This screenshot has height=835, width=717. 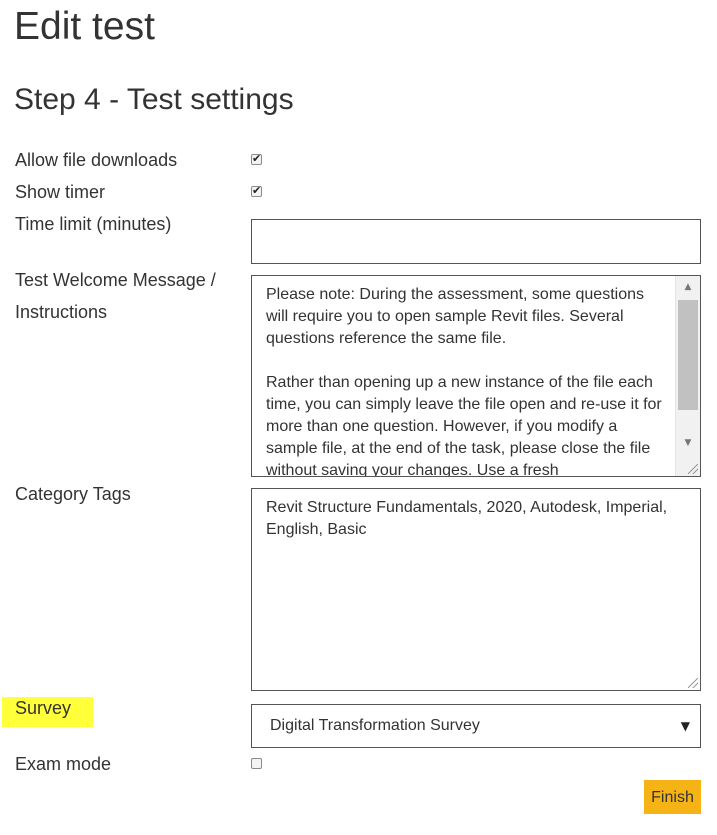 I want to click on time-limit-input, so click(x=476, y=241).